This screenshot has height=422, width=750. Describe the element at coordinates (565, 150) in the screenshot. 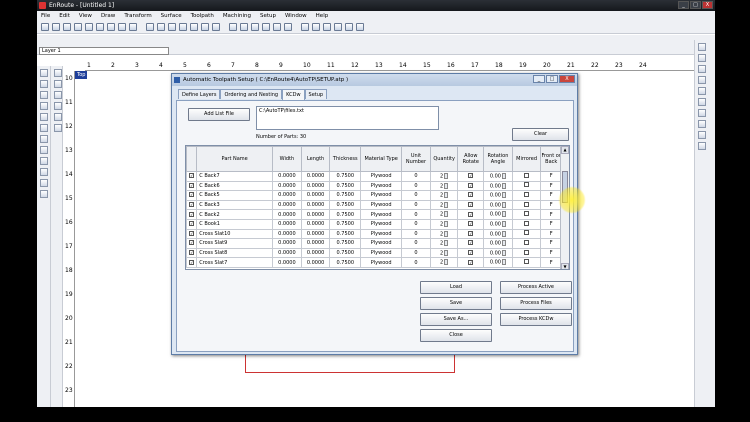

I see `scroll-up-icon: ▲` at that location.